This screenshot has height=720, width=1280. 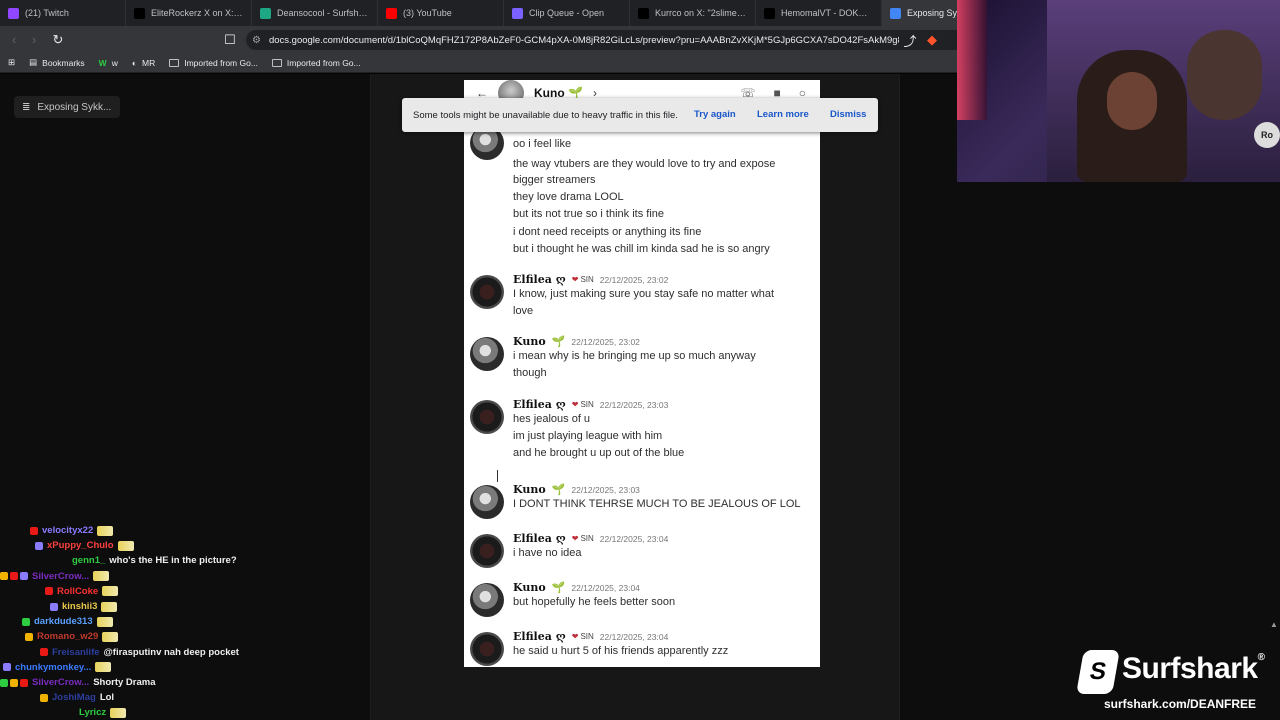 I want to click on chat-message-line: hes jealous of u, so click(x=552, y=419).